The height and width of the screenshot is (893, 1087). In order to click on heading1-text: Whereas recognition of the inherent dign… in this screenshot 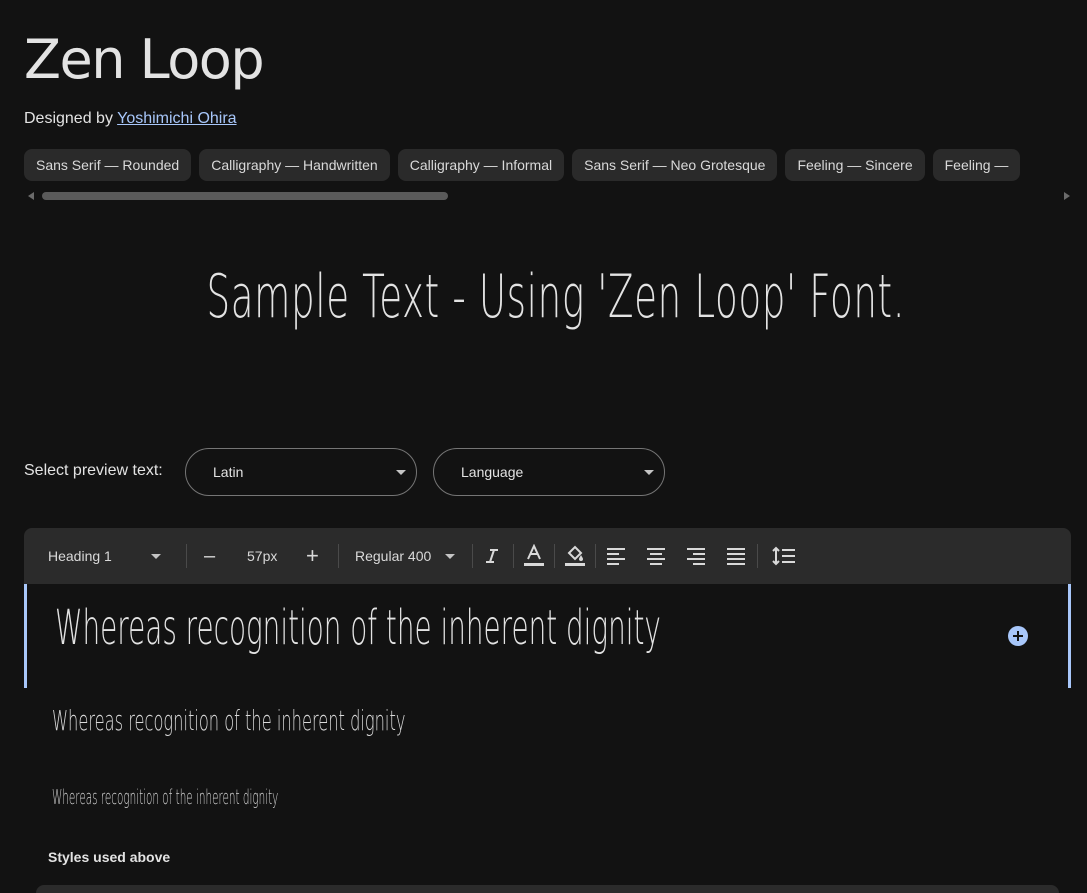, I will do `click(358, 628)`.